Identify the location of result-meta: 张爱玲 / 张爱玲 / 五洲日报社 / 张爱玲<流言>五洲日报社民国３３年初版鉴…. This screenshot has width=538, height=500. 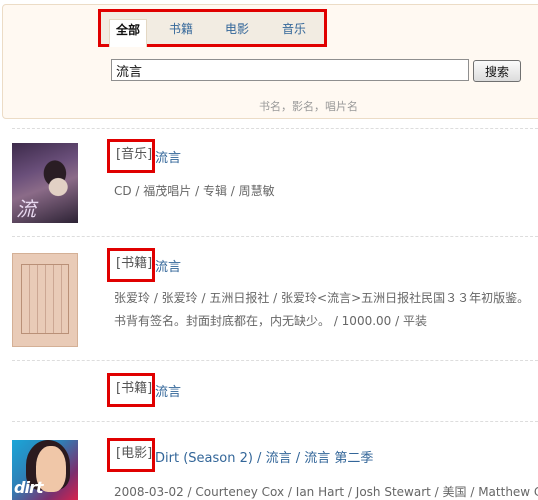
(322, 309).